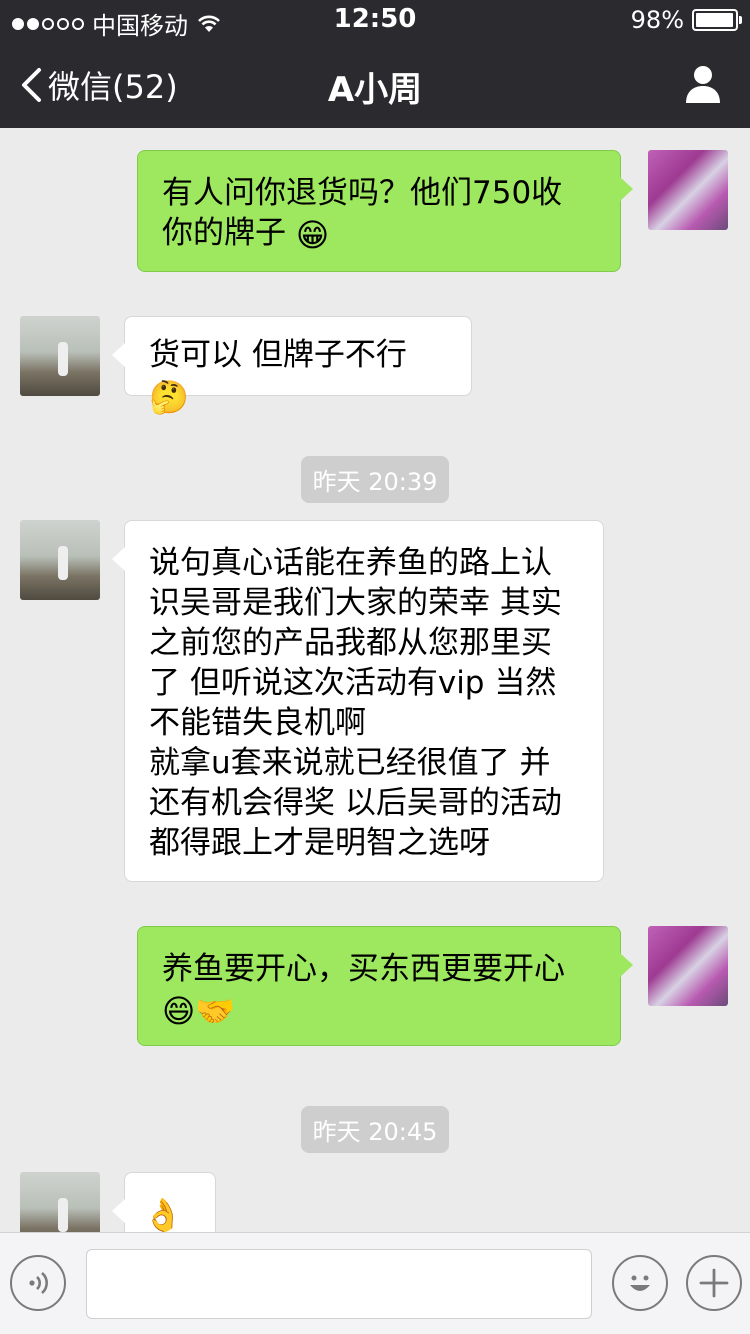  What do you see at coordinates (224, 233) in the screenshot?
I see `message-line: 你的牌子` at bounding box center [224, 233].